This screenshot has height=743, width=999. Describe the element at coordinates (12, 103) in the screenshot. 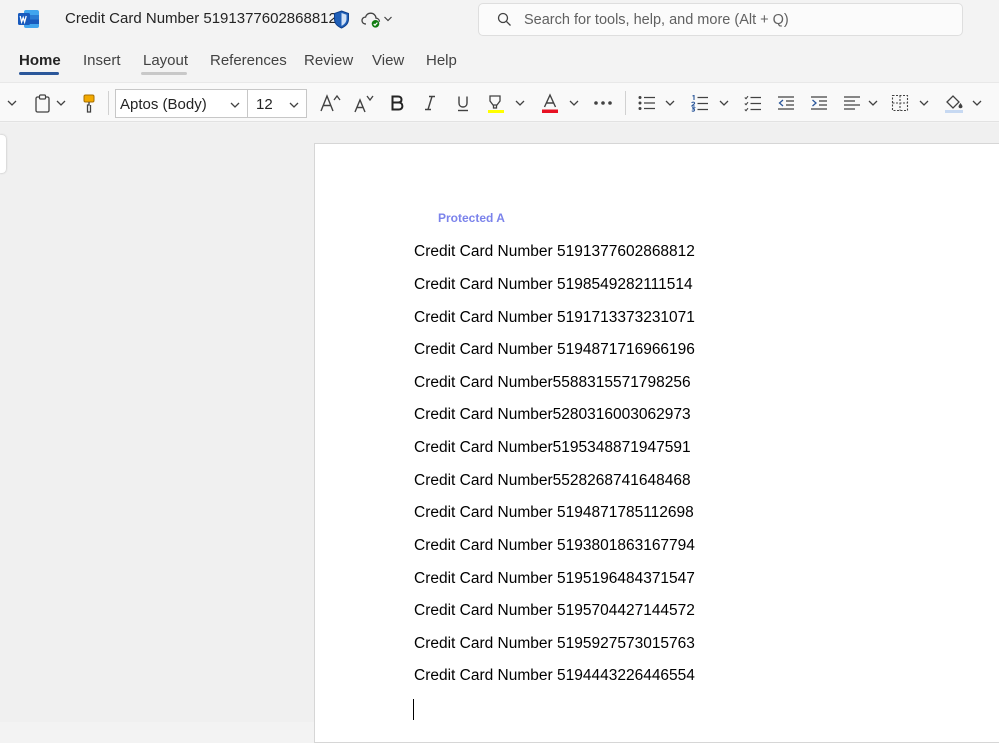

I see `undo-dropdown-chevron-icon` at that location.